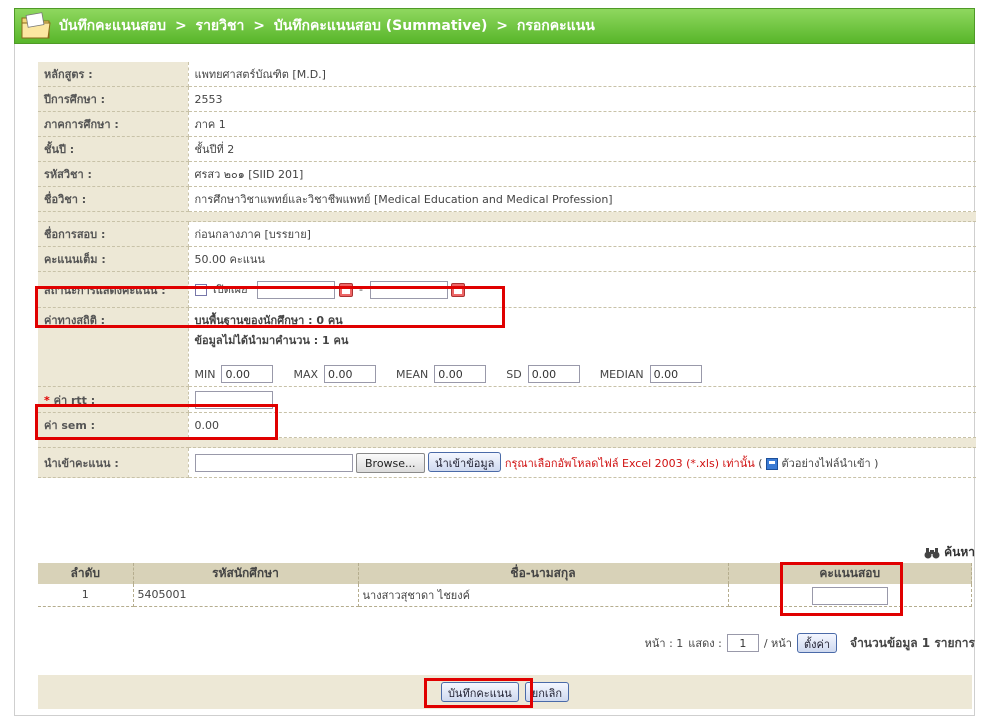 Image resolution: width=985 pixels, height=719 pixels. What do you see at coordinates (113, 462) in the screenshot?
I see `import-label: นำเข้าคะแนน :` at bounding box center [113, 462].